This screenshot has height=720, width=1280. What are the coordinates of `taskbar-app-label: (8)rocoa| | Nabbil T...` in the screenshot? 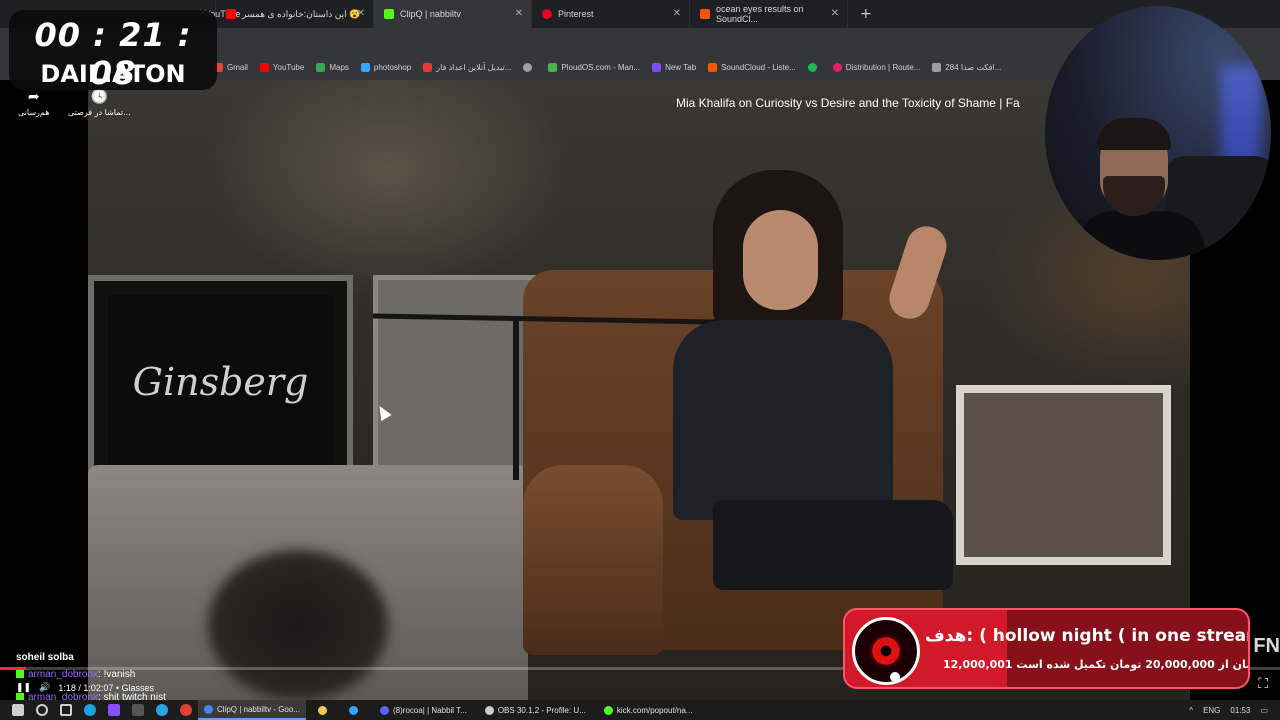 It's located at (430, 710).